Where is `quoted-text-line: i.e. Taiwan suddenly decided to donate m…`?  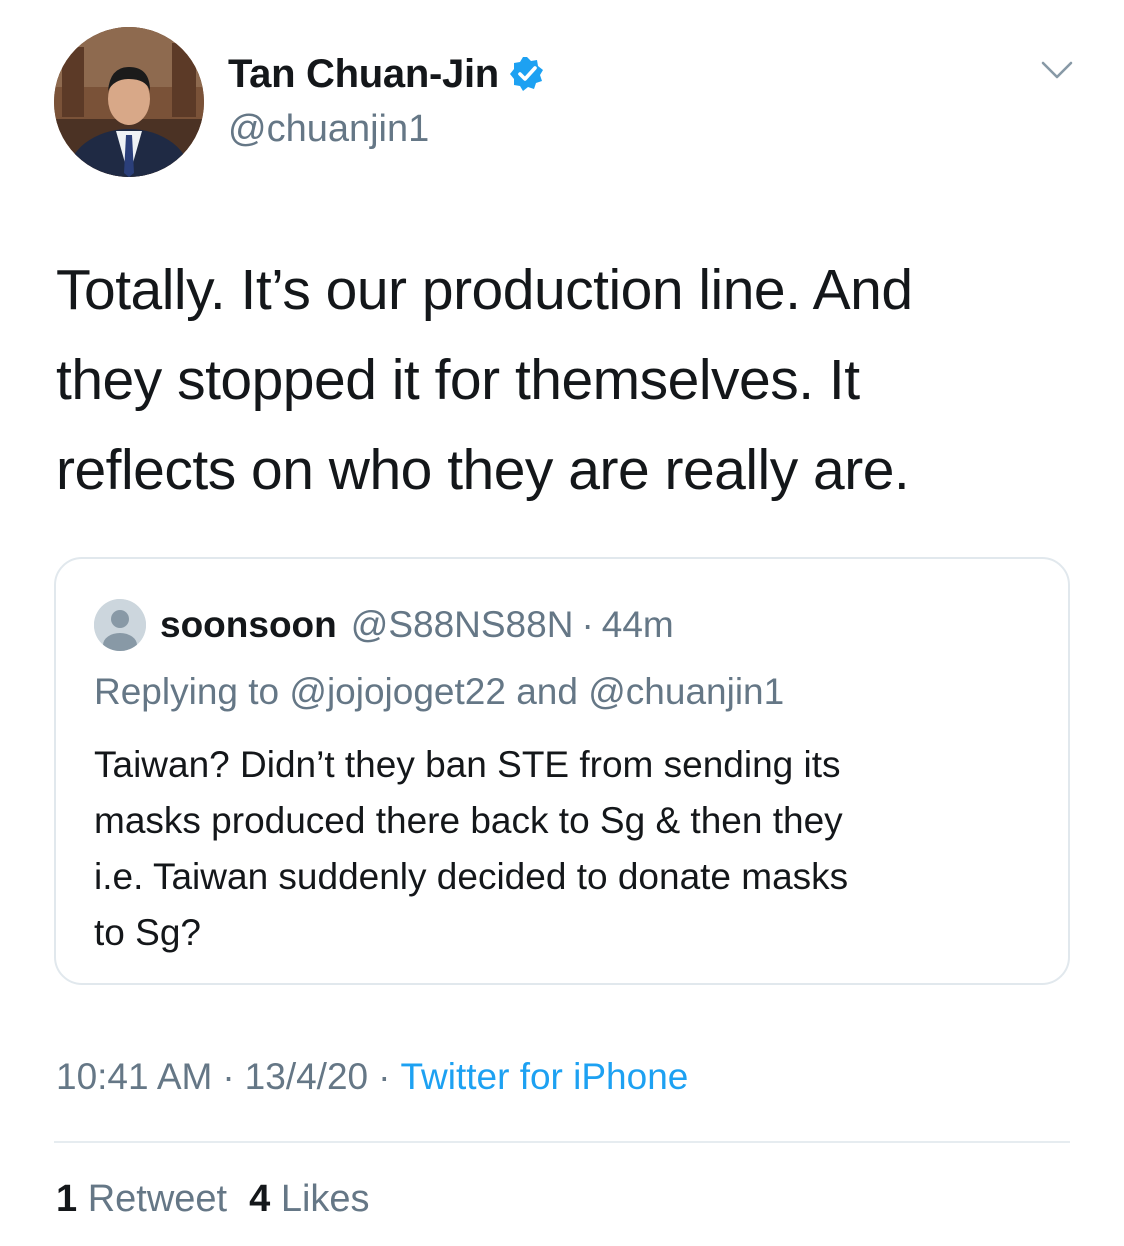 quoted-text-line: i.e. Taiwan suddenly decided to donate m… is located at coordinates (471, 876).